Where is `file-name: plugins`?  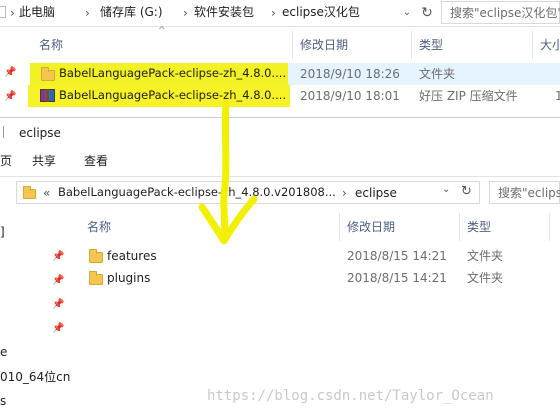 file-name: plugins is located at coordinates (129, 278).